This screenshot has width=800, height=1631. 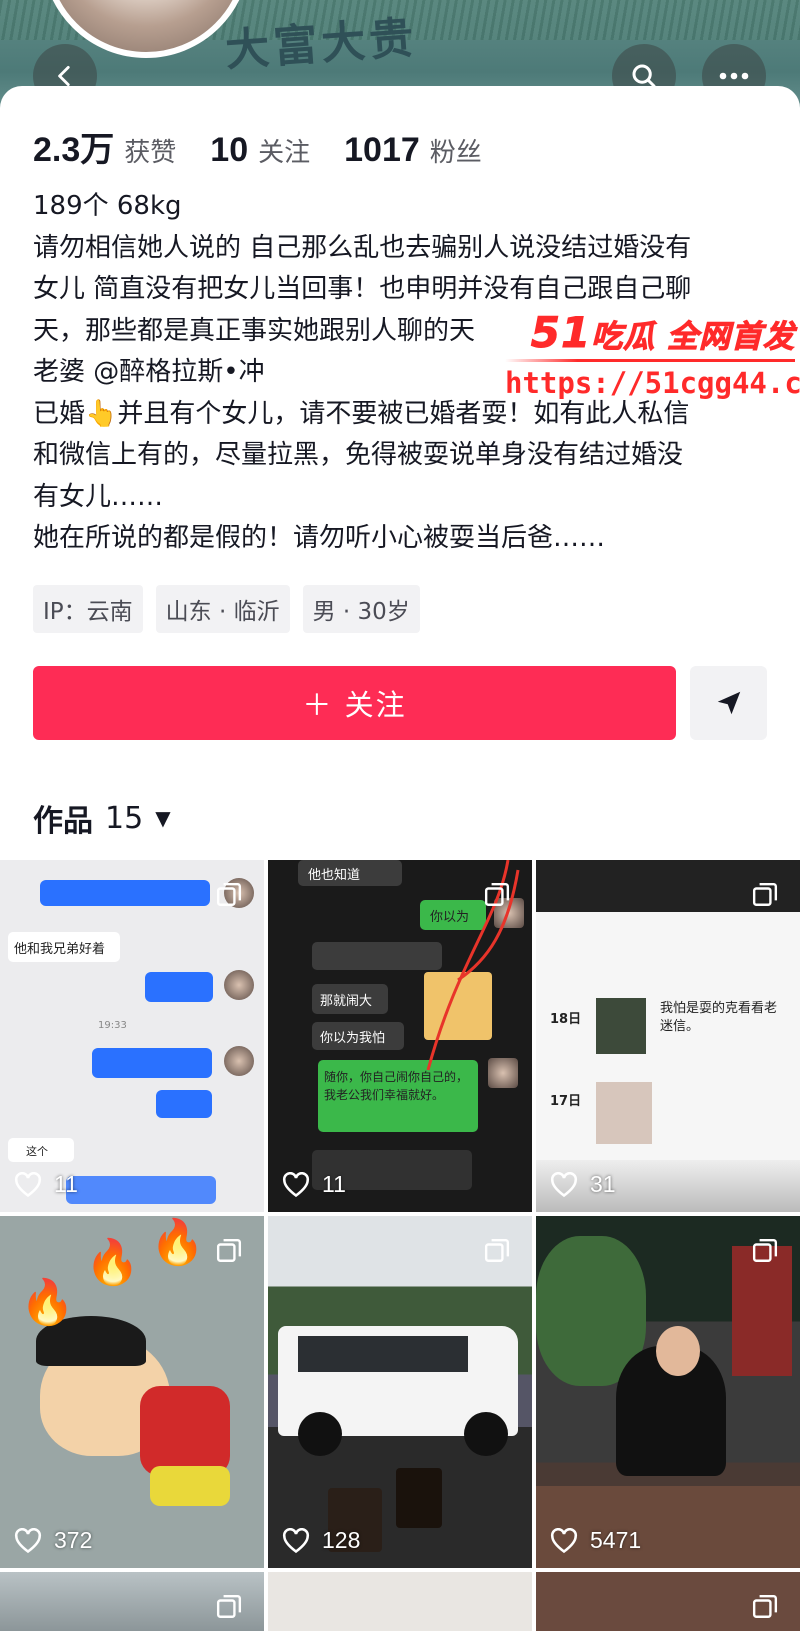 I want to click on following-label: 关注, so click(x=284, y=150).